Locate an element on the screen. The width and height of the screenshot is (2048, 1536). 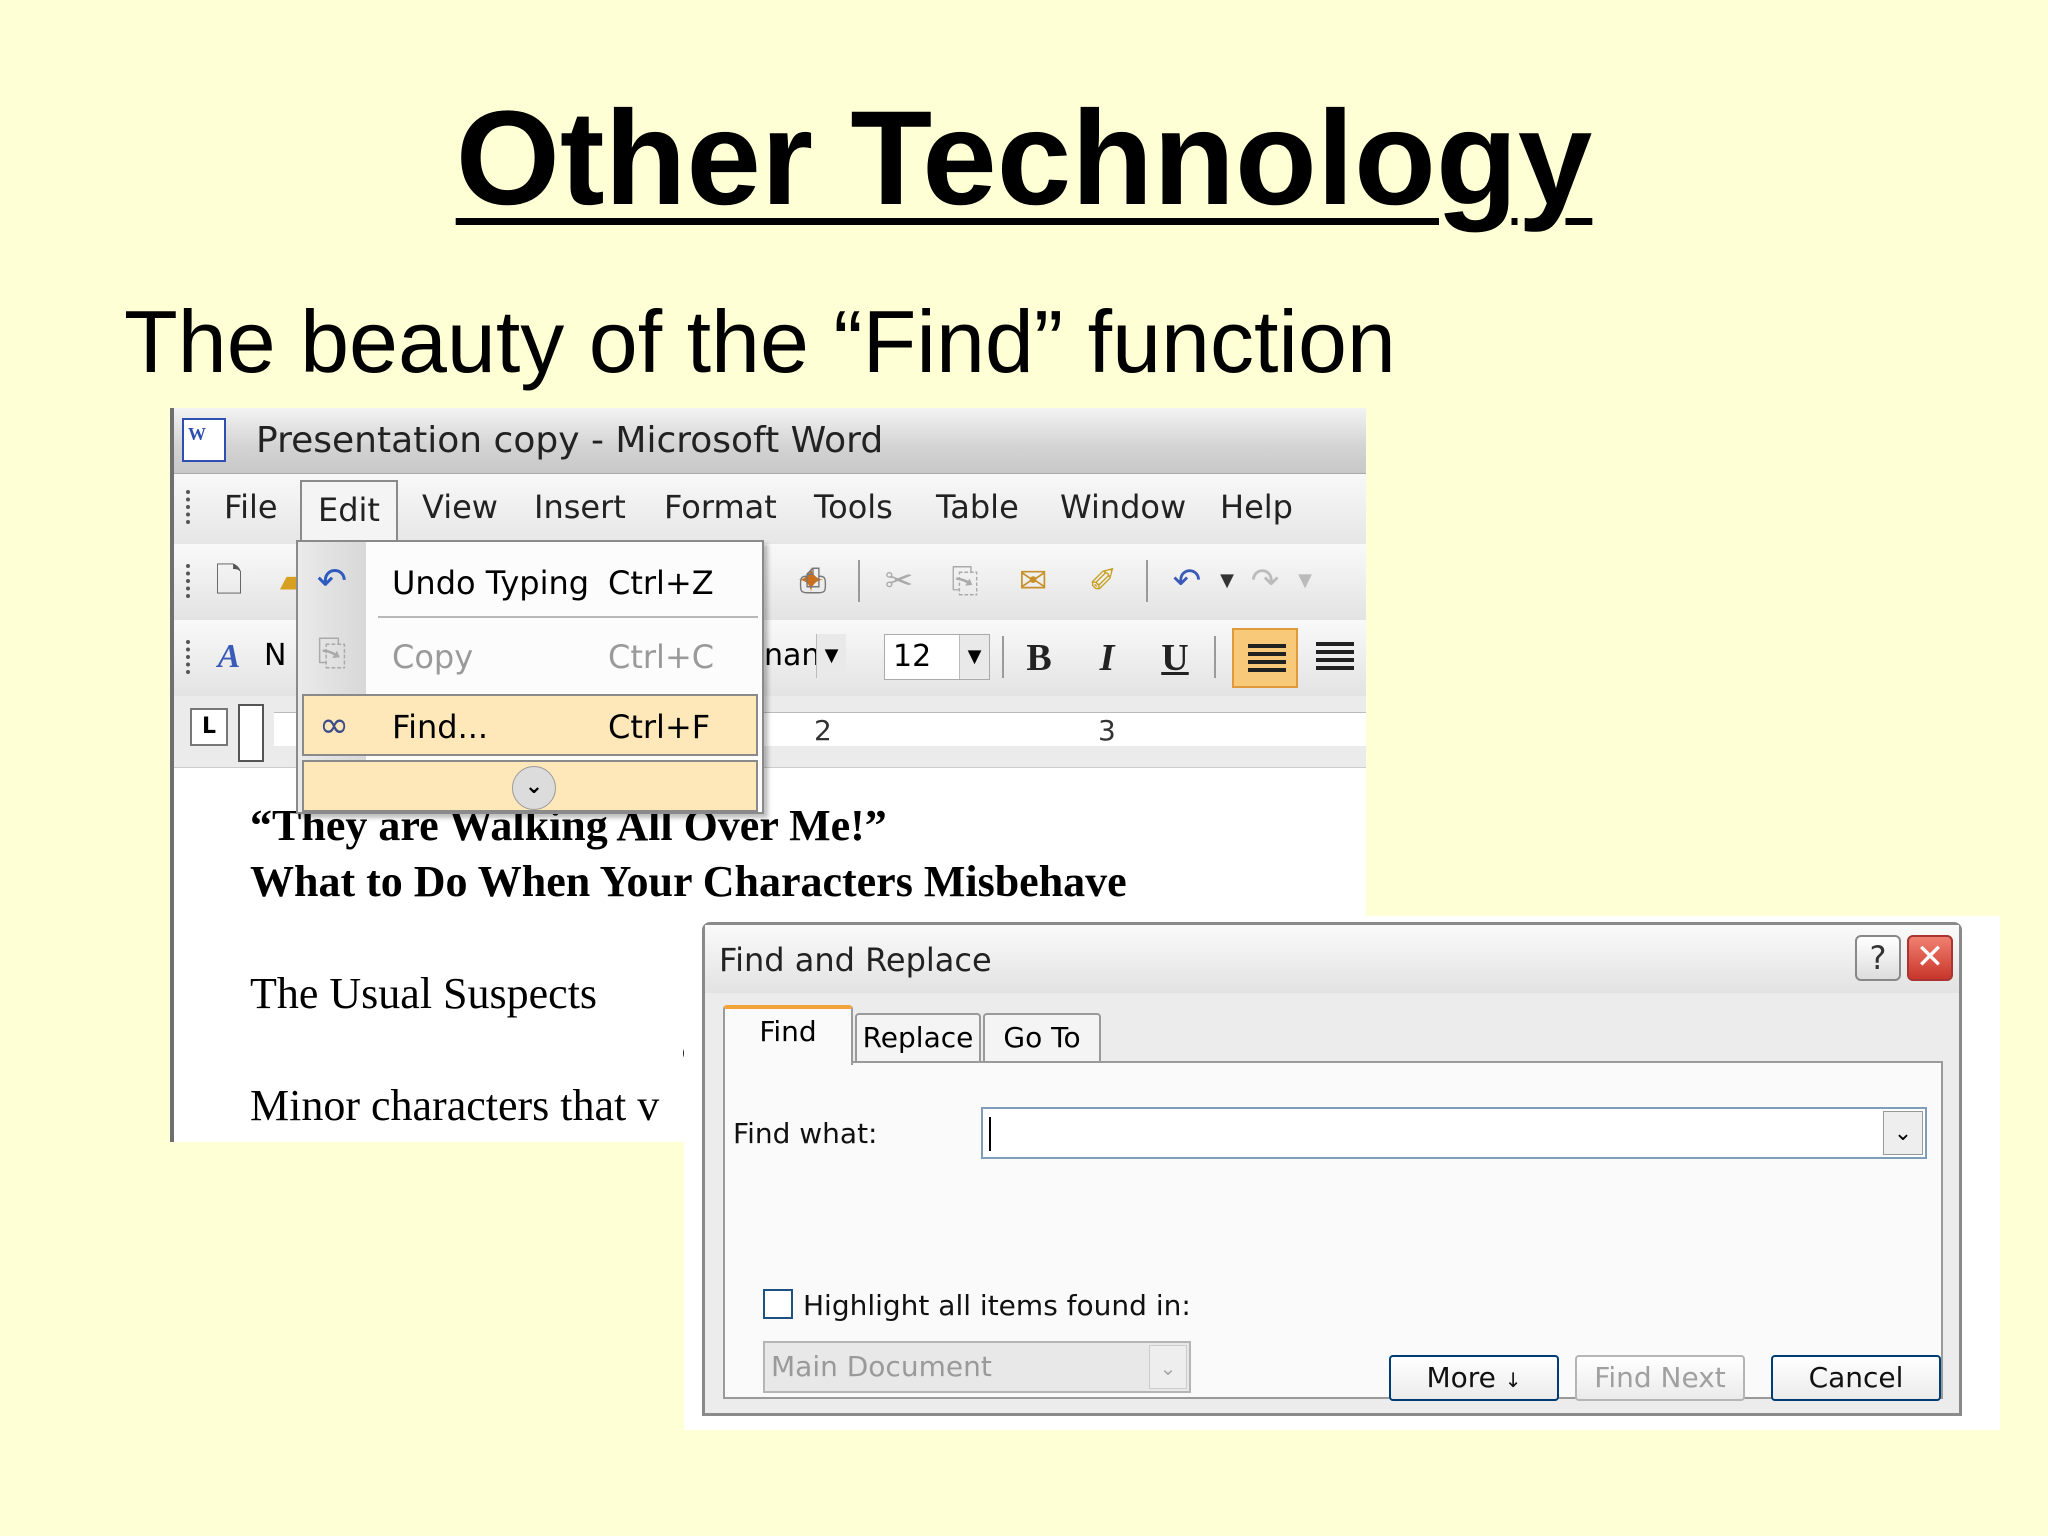
ruler-number: 2 is located at coordinates (823, 730).